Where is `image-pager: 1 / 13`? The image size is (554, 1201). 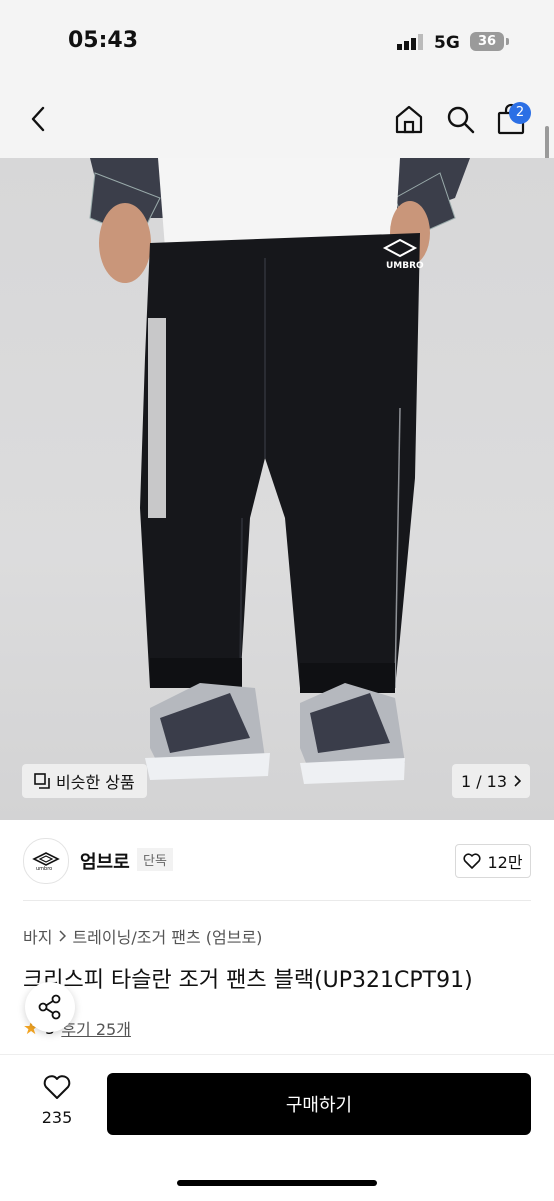 image-pager: 1 / 13 is located at coordinates (491, 781).